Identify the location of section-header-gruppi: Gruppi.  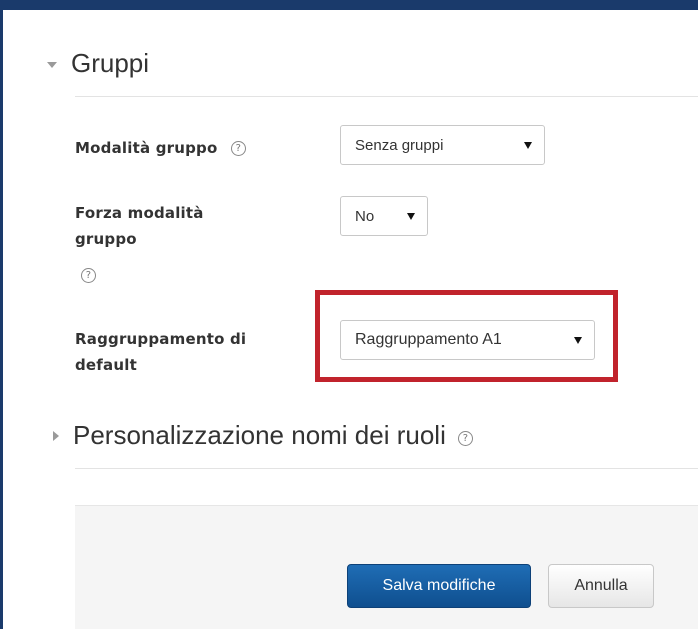
(98, 63).